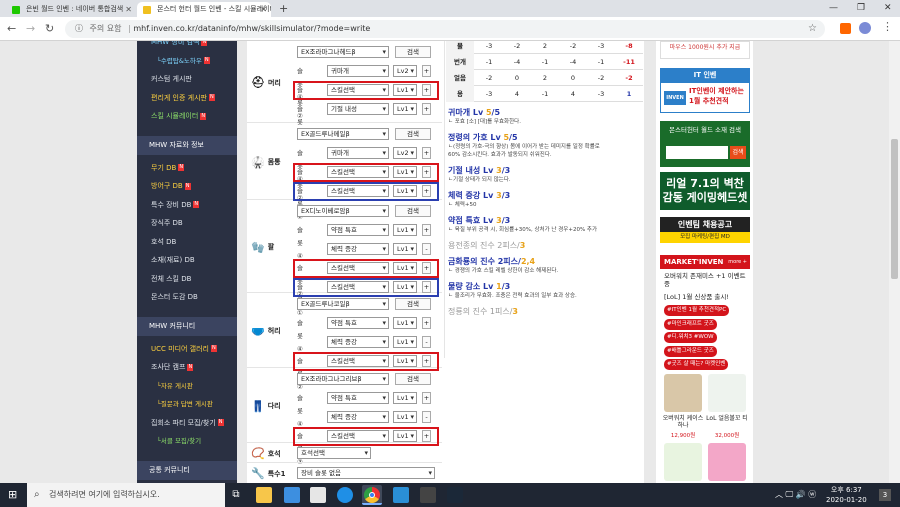 This screenshot has height=507, width=900. I want to click on browser-tab: 은빈 월드 인벤 : 네이버 통합검색 ✕, so click(71, 9).